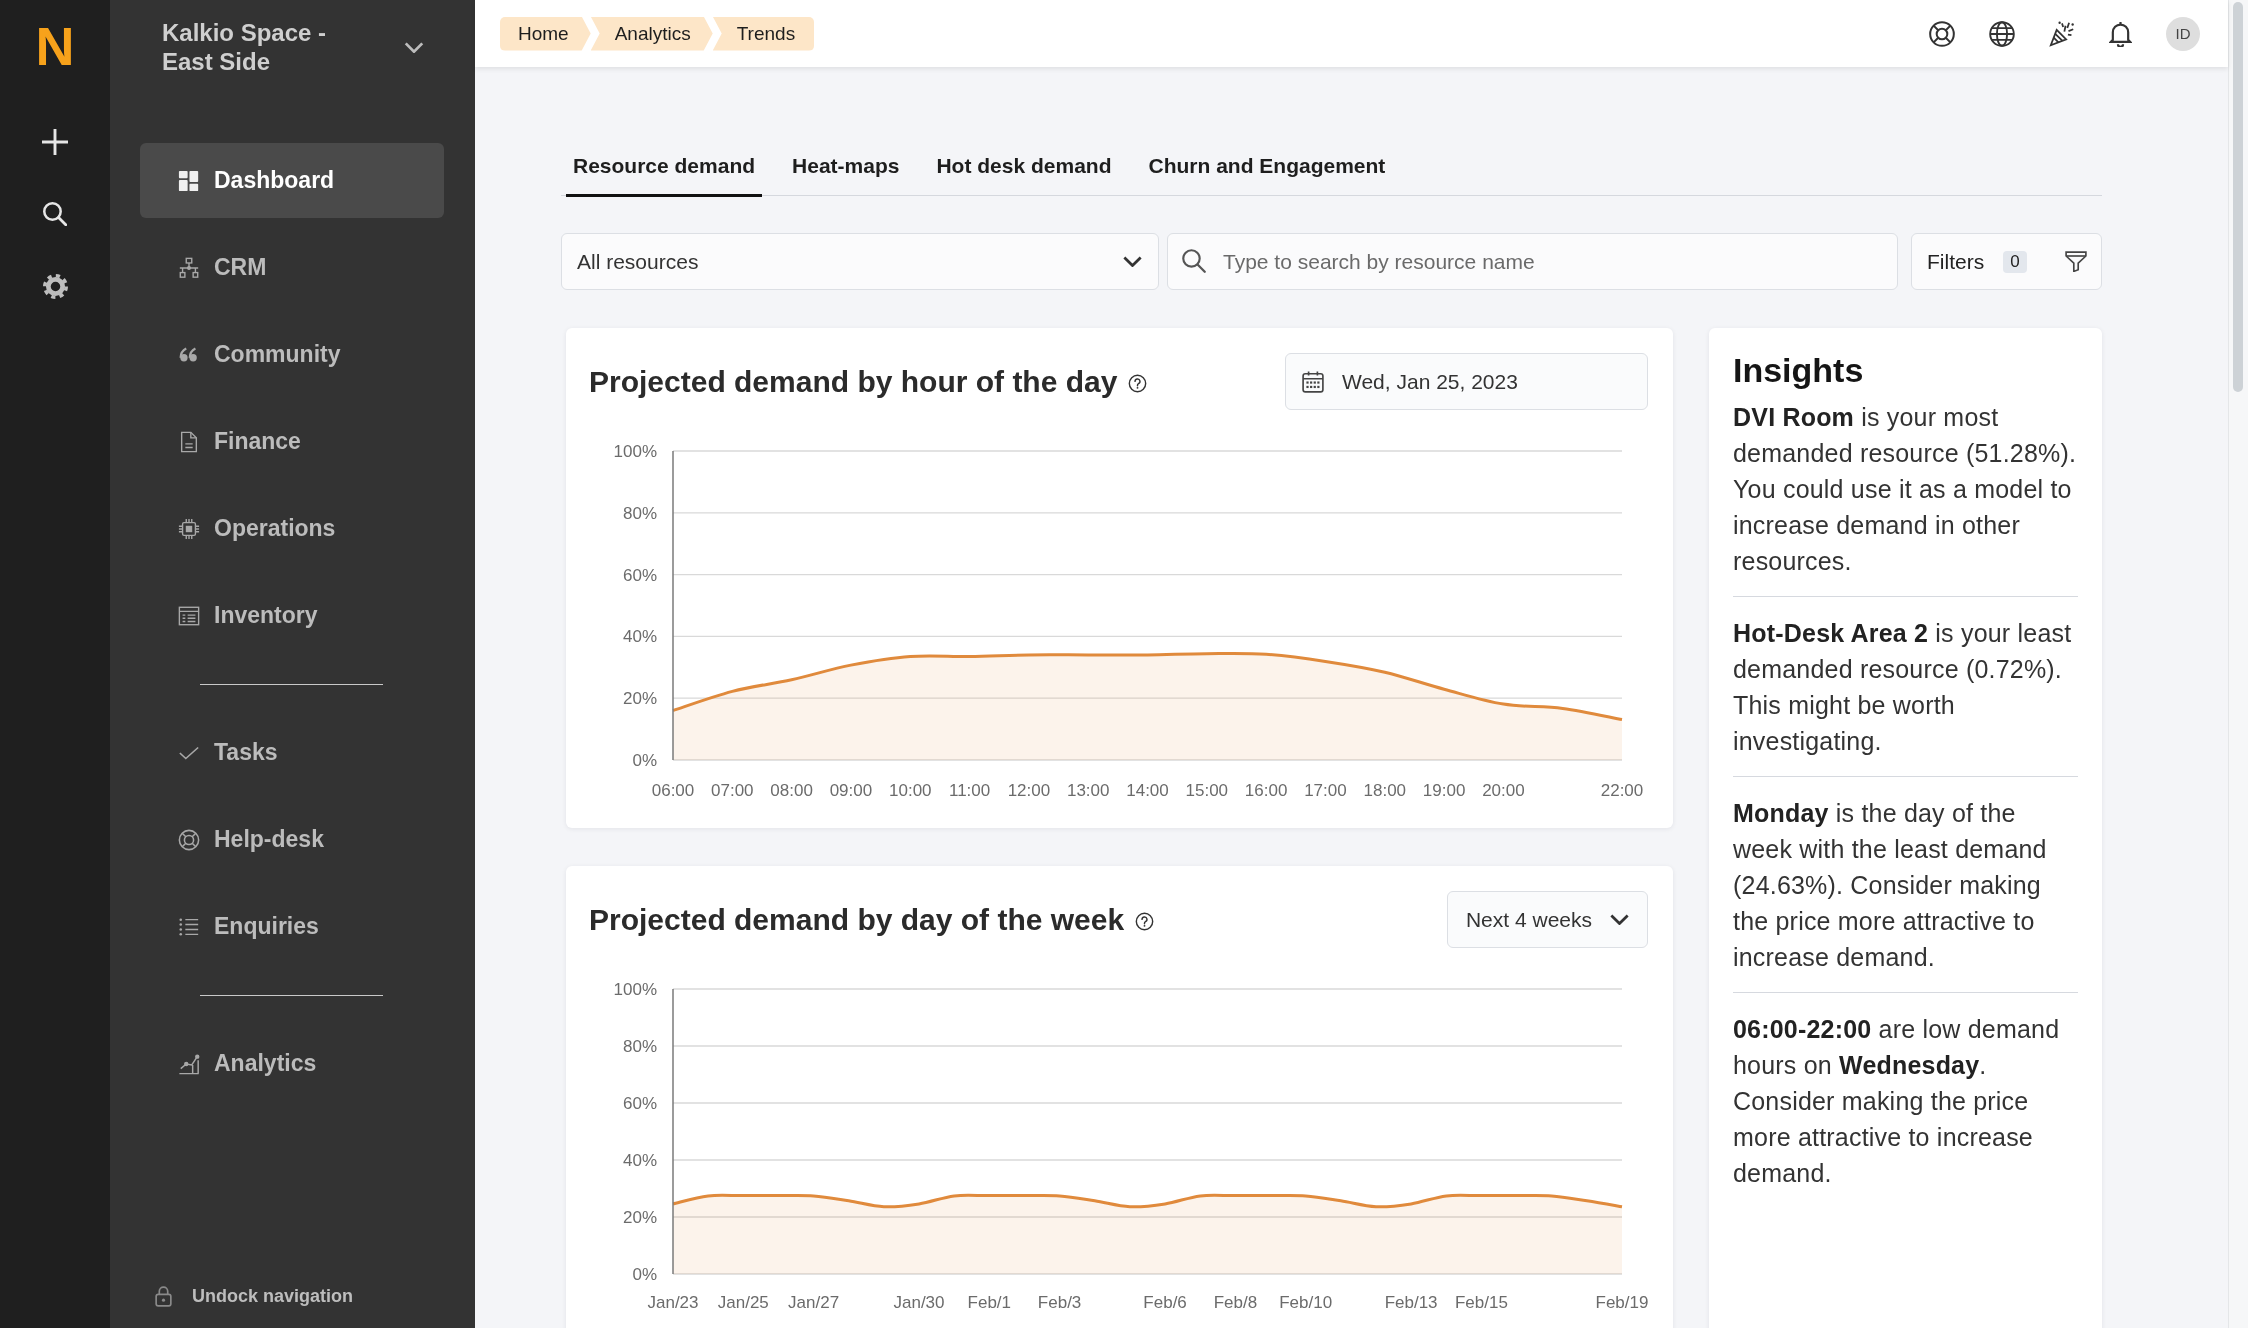 This screenshot has width=2248, height=1328. What do you see at coordinates (2238, 197) in the screenshot?
I see `scrollbar-thumb` at bounding box center [2238, 197].